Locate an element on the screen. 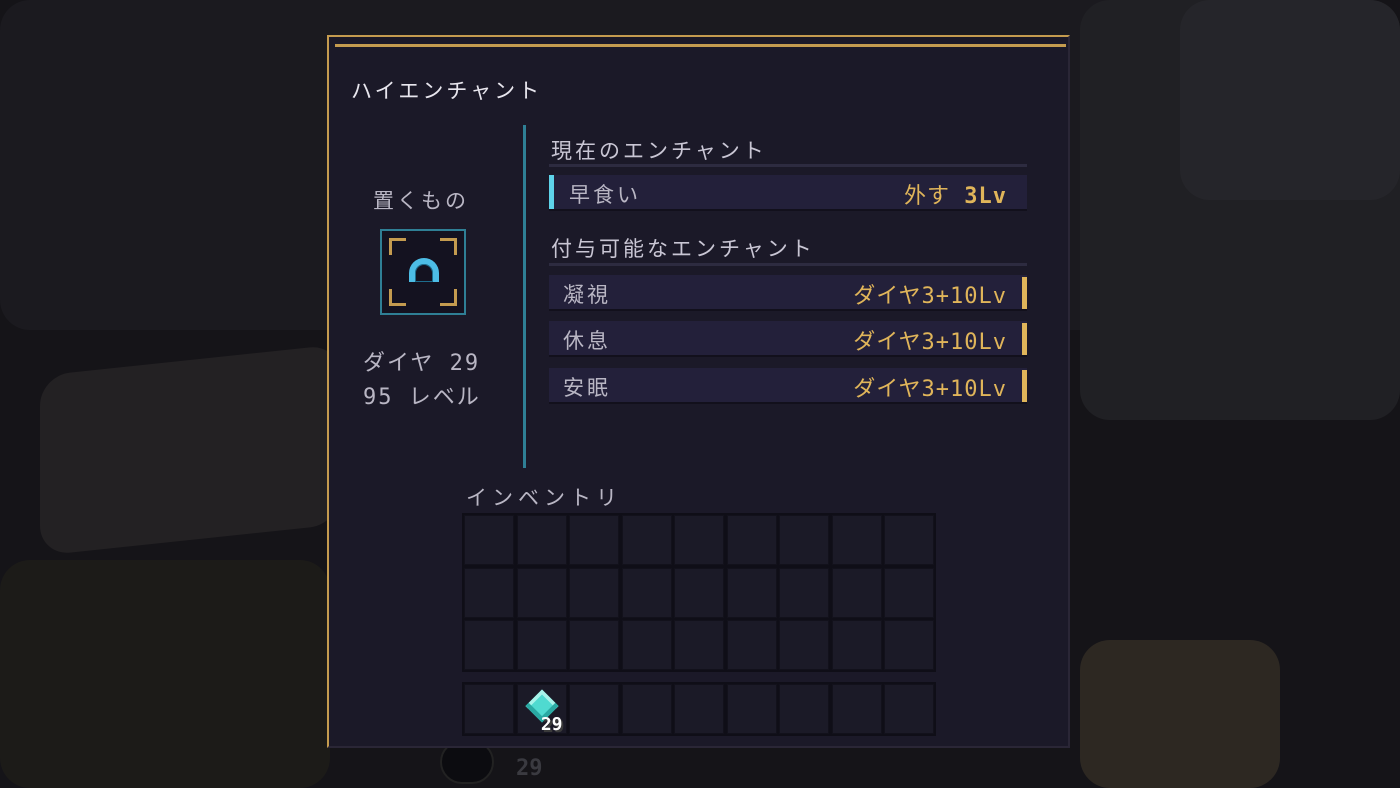  enchant-name: 早食い is located at coordinates (605, 195).